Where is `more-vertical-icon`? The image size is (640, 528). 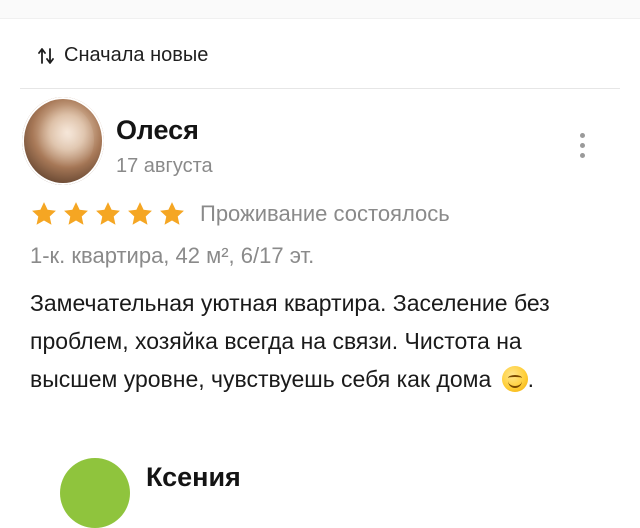
more-vertical-icon is located at coordinates (582, 135).